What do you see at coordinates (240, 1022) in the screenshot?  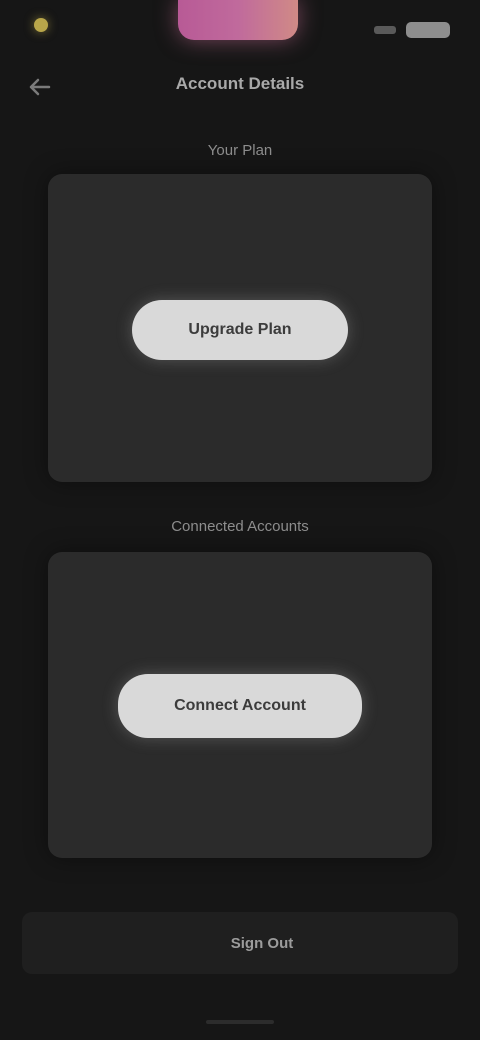 I see `home-indicator` at bounding box center [240, 1022].